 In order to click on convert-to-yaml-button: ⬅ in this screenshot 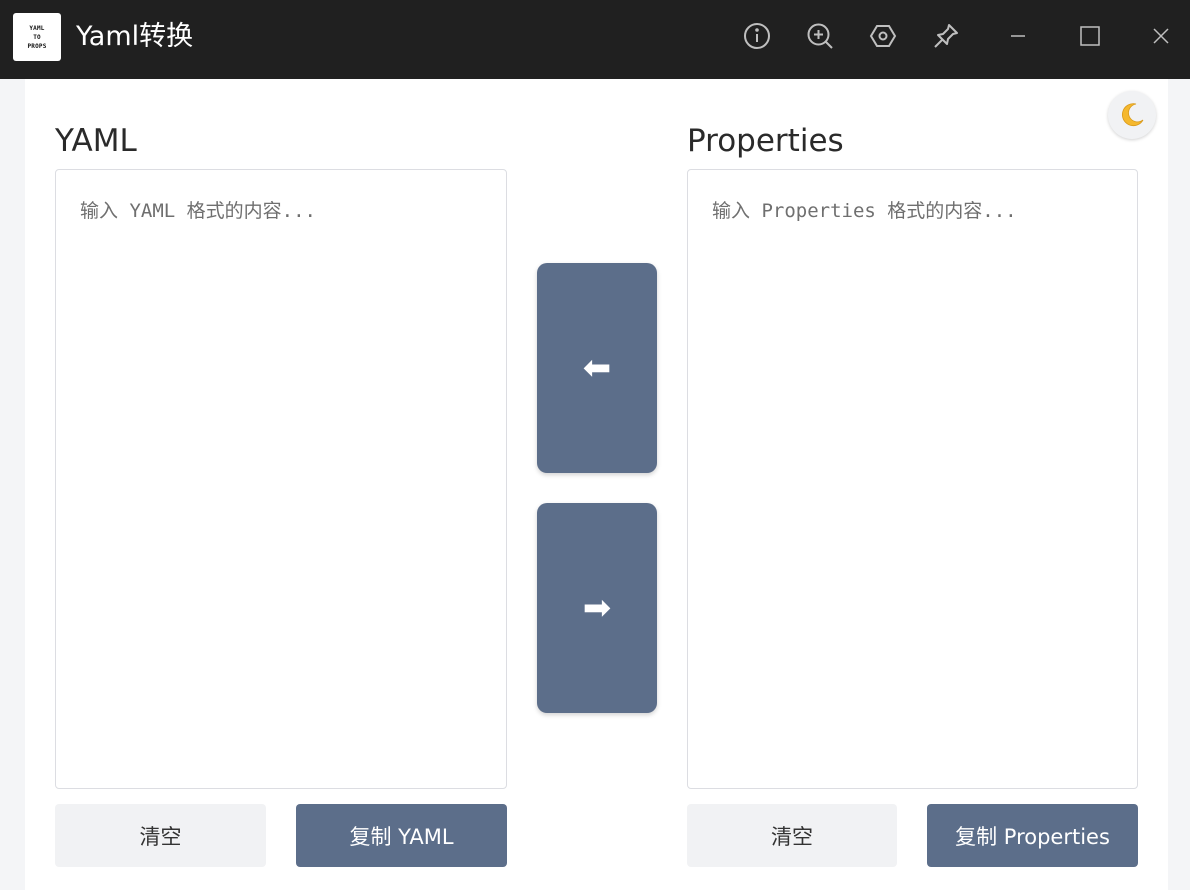, I will do `click(597, 368)`.